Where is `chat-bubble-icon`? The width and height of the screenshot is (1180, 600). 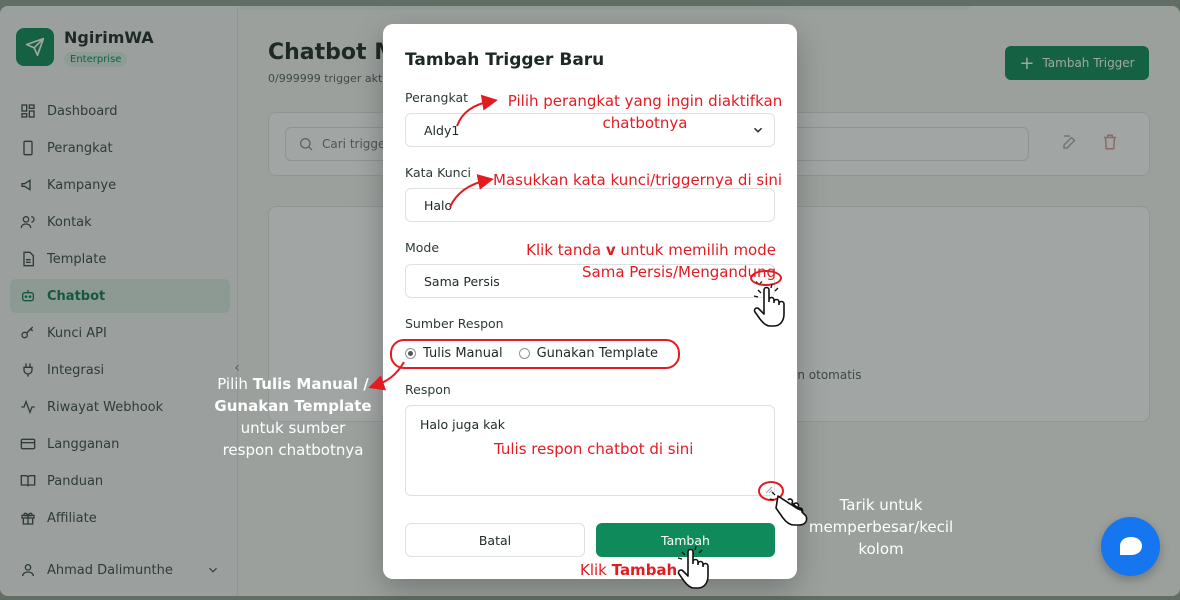 chat-bubble-icon is located at coordinates (1130, 545).